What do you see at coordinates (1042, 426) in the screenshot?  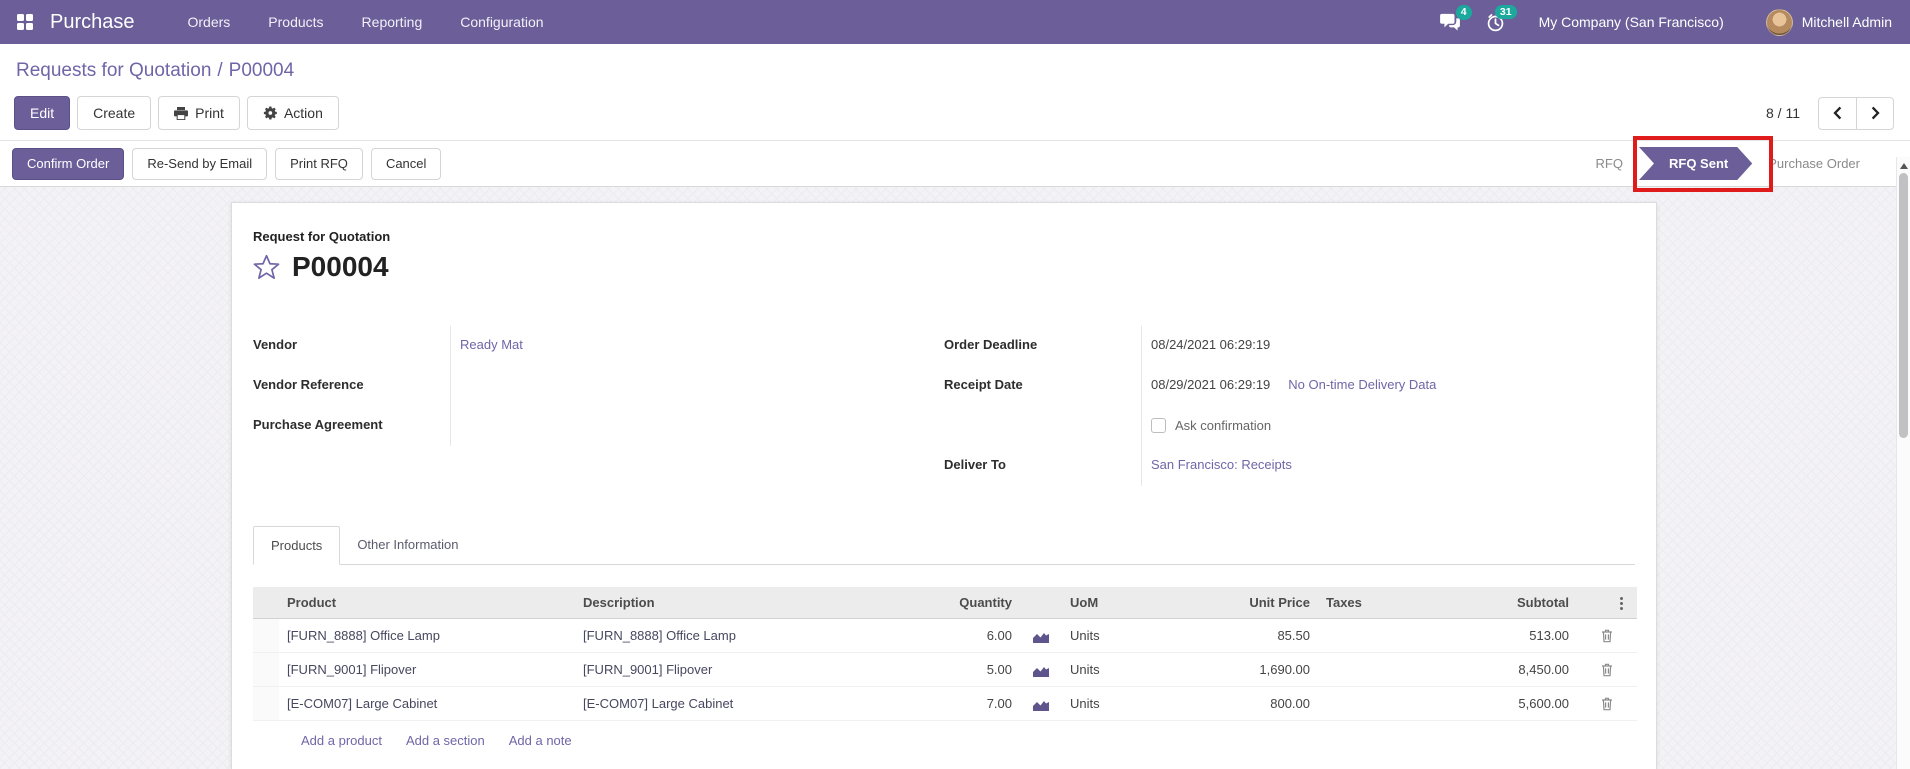 I see `ask-confirmation-spacer` at bounding box center [1042, 426].